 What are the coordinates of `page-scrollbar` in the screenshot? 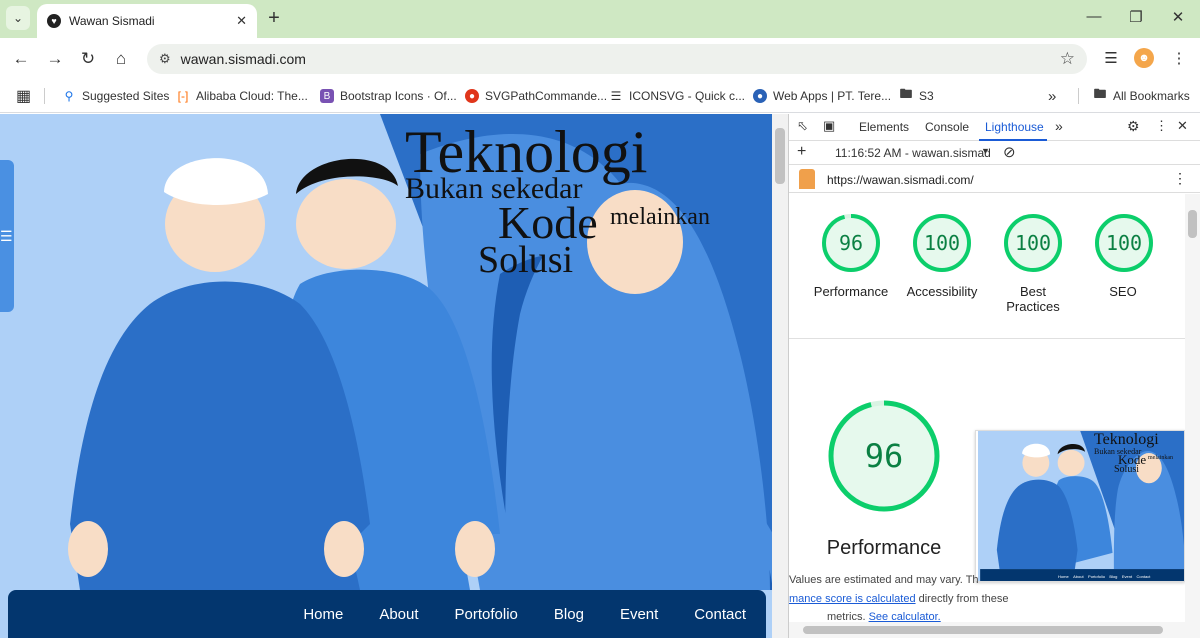 It's located at (780, 376).